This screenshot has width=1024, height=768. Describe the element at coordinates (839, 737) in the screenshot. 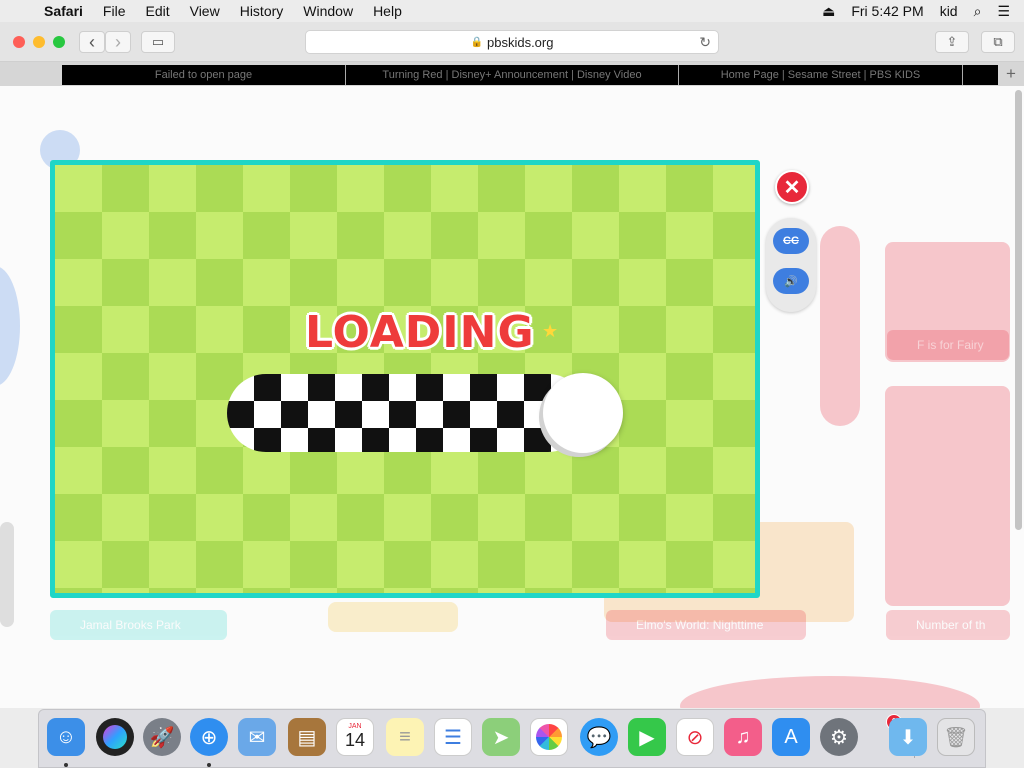

I see `system-preferences-icon: ⚙` at that location.